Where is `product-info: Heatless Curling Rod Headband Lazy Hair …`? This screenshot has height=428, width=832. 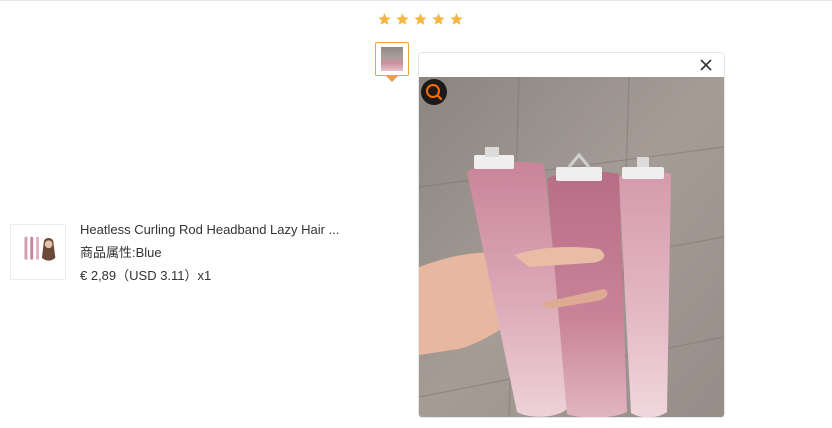 product-info: Heatless Curling Rod Headband Lazy Hair … is located at coordinates (215, 253).